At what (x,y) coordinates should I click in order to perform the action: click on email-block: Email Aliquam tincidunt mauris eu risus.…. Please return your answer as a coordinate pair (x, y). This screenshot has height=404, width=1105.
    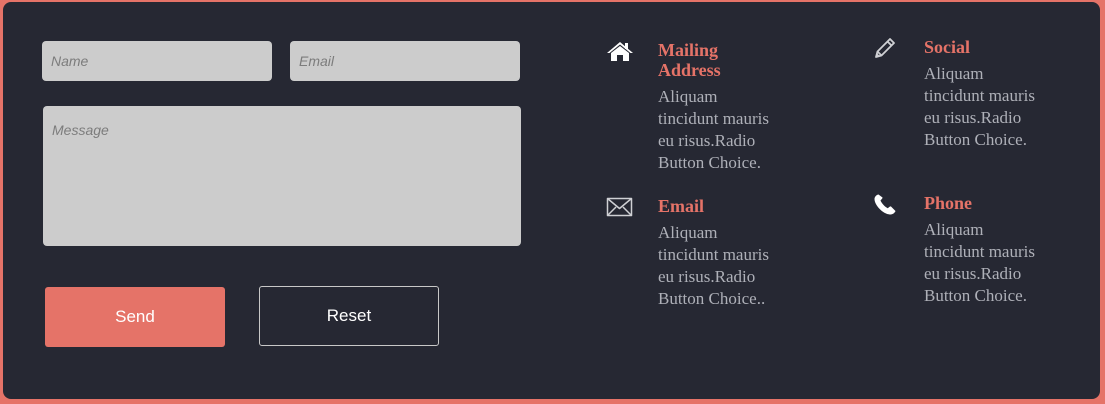
    Looking at the image, I should click on (691, 253).